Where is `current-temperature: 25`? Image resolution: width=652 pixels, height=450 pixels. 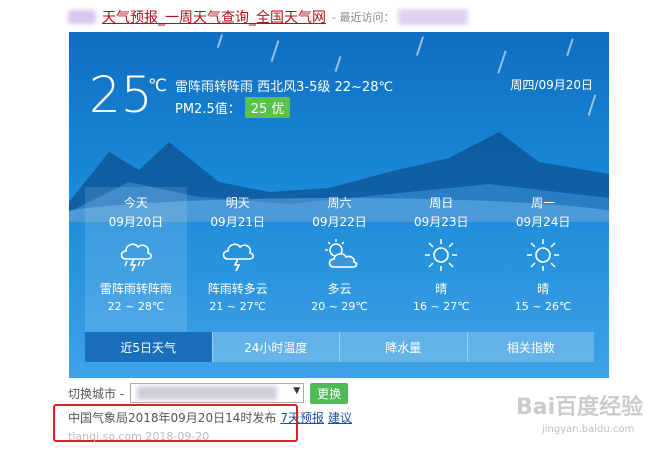 current-temperature: 25 is located at coordinates (121, 95).